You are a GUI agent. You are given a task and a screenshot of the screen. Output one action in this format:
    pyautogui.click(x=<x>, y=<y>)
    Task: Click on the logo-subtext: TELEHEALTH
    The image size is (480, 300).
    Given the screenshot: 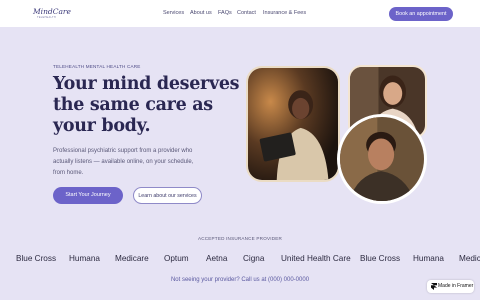 What is the action you would take?
    pyautogui.click(x=46, y=17)
    